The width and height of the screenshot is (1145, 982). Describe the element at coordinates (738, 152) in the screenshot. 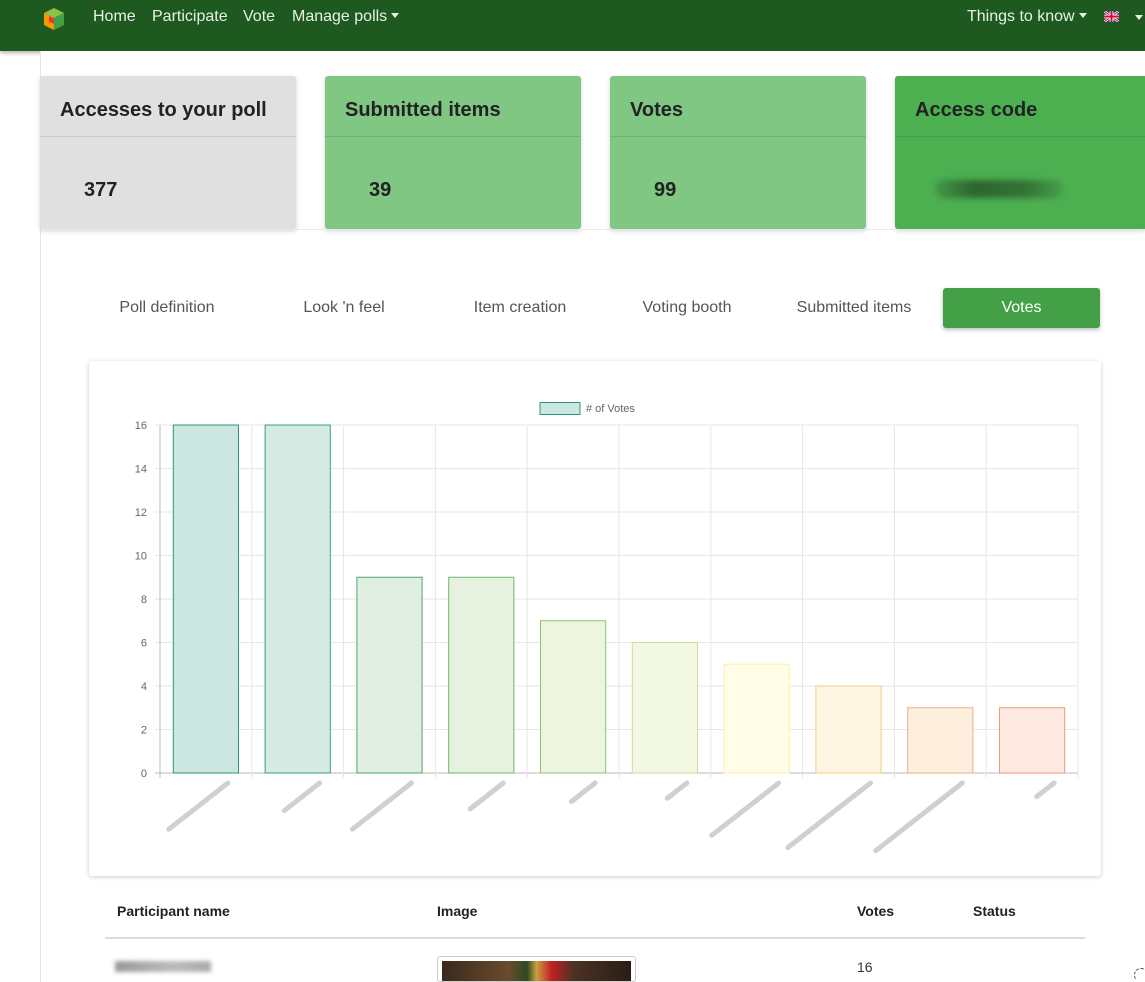

I see `votes-card: Votes 99` at that location.